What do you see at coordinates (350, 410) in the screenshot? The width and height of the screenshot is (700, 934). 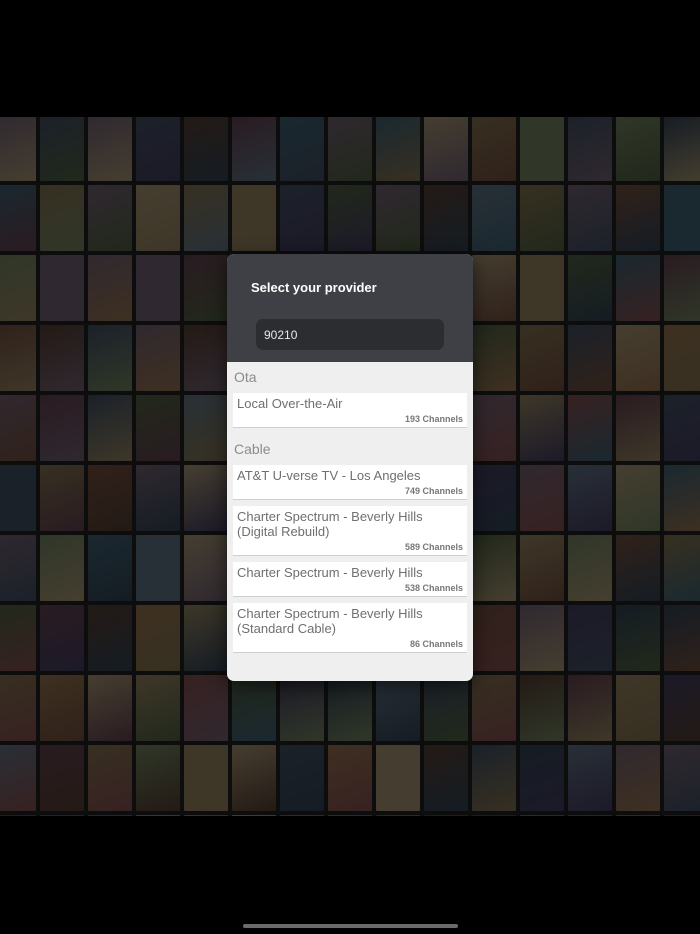 I see `provider-item-local-ota: Local Over-the-Air 193 Channels` at bounding box center [350, 410].